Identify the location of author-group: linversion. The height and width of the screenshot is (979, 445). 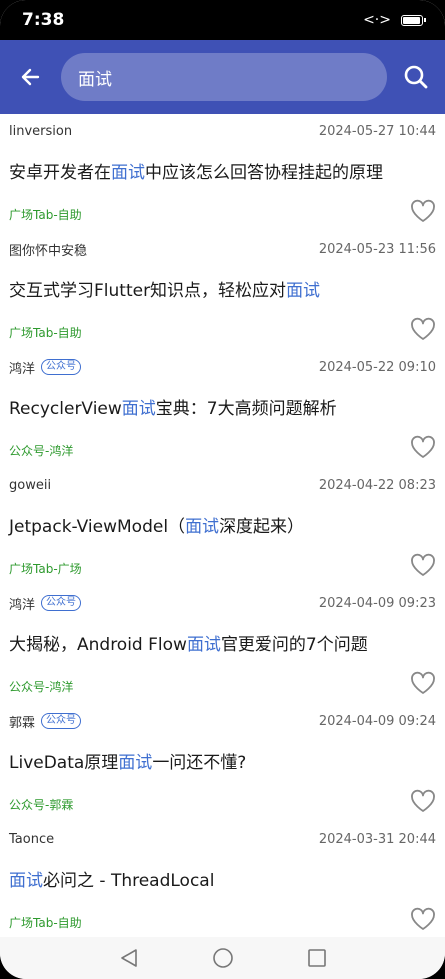
(40, 131).